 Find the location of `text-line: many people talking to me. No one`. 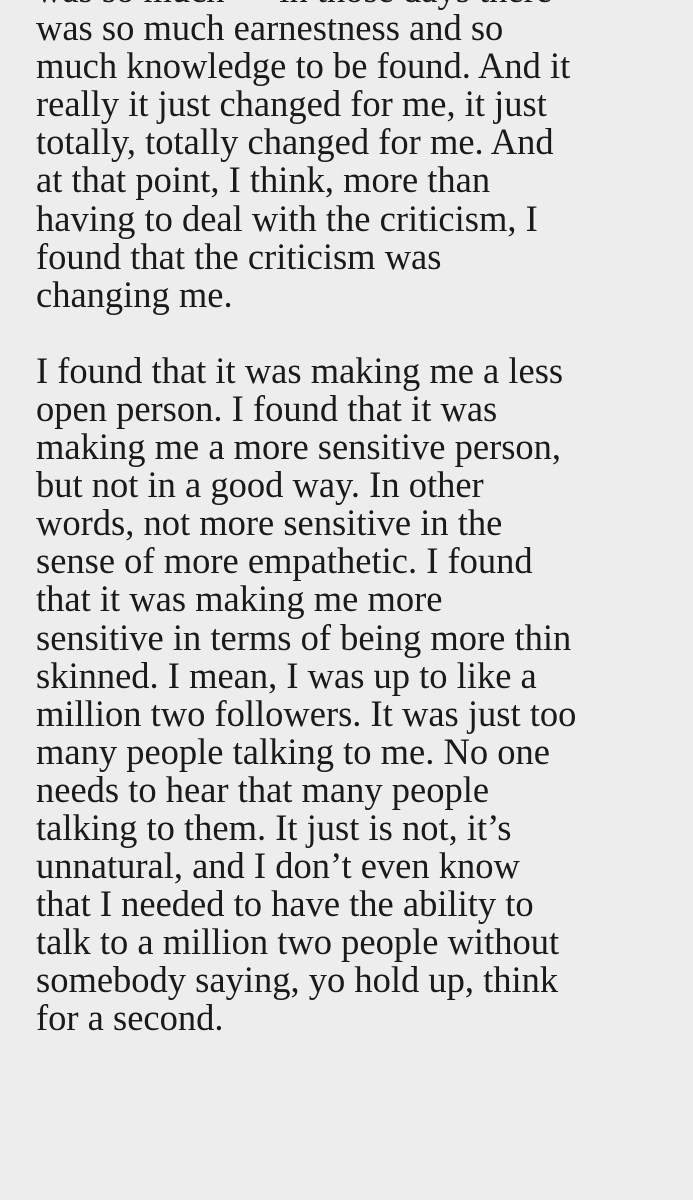

text-line: many people talking to me. No one is located at coordinates (293, 751).